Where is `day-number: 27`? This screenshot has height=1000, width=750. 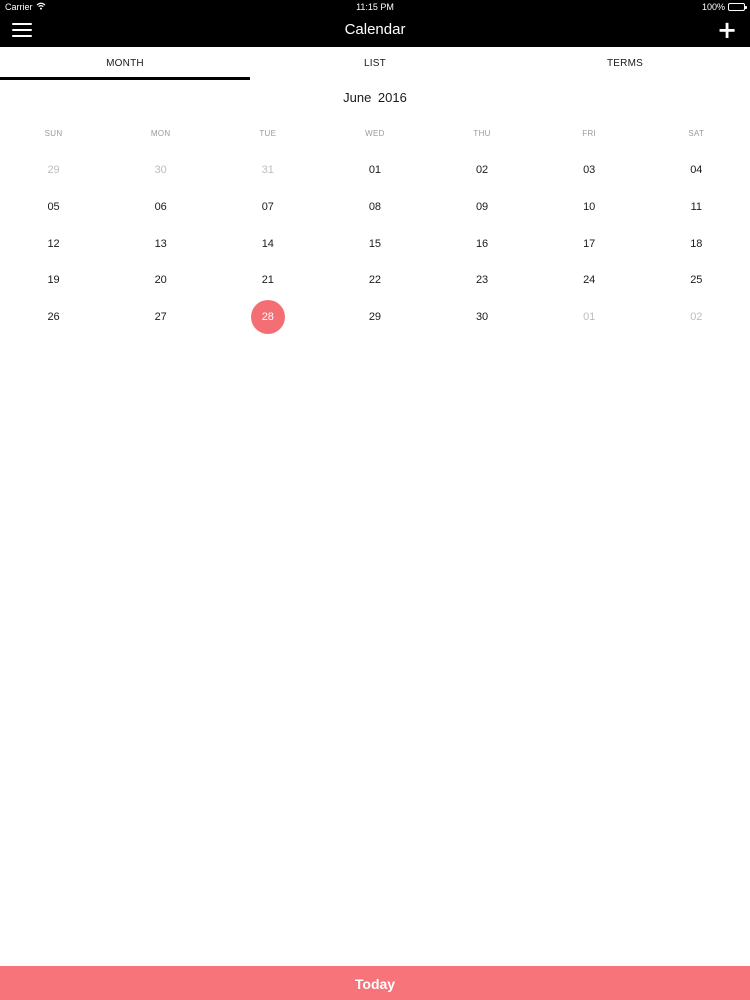 day-number: 27 is located at coordinates (160, 317).